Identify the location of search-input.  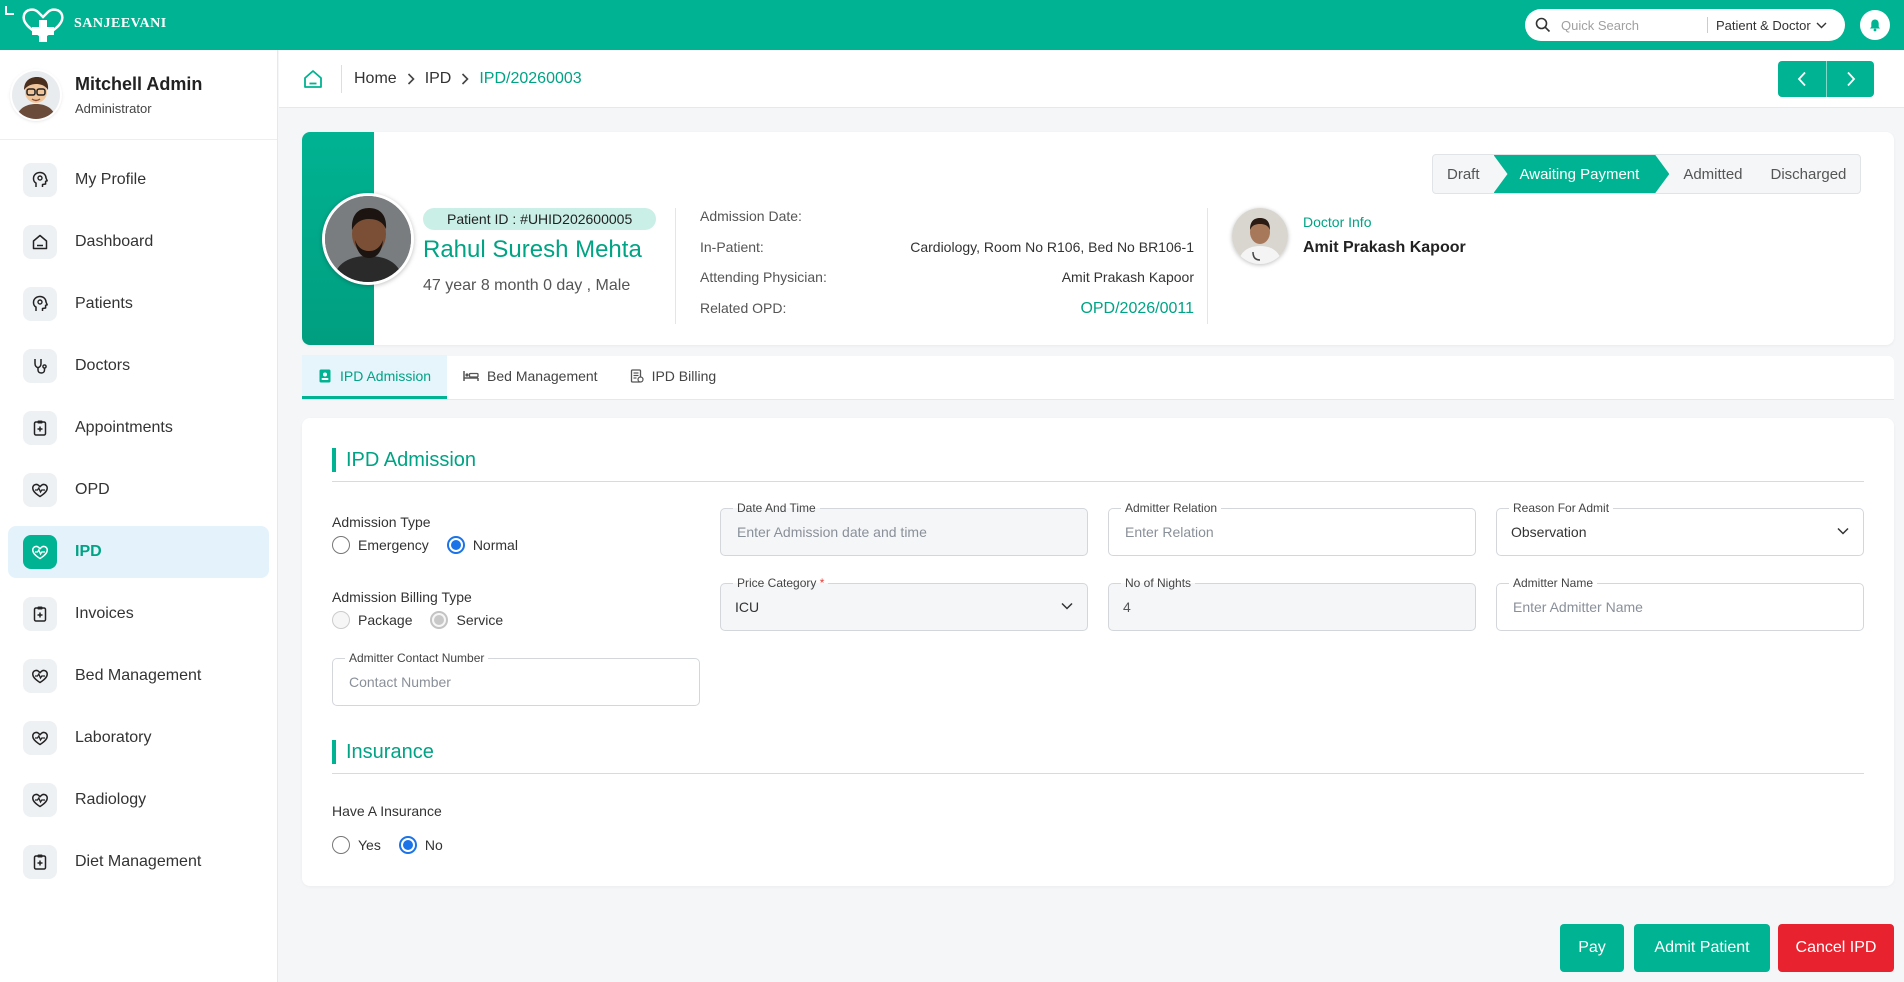
(1632, 25).